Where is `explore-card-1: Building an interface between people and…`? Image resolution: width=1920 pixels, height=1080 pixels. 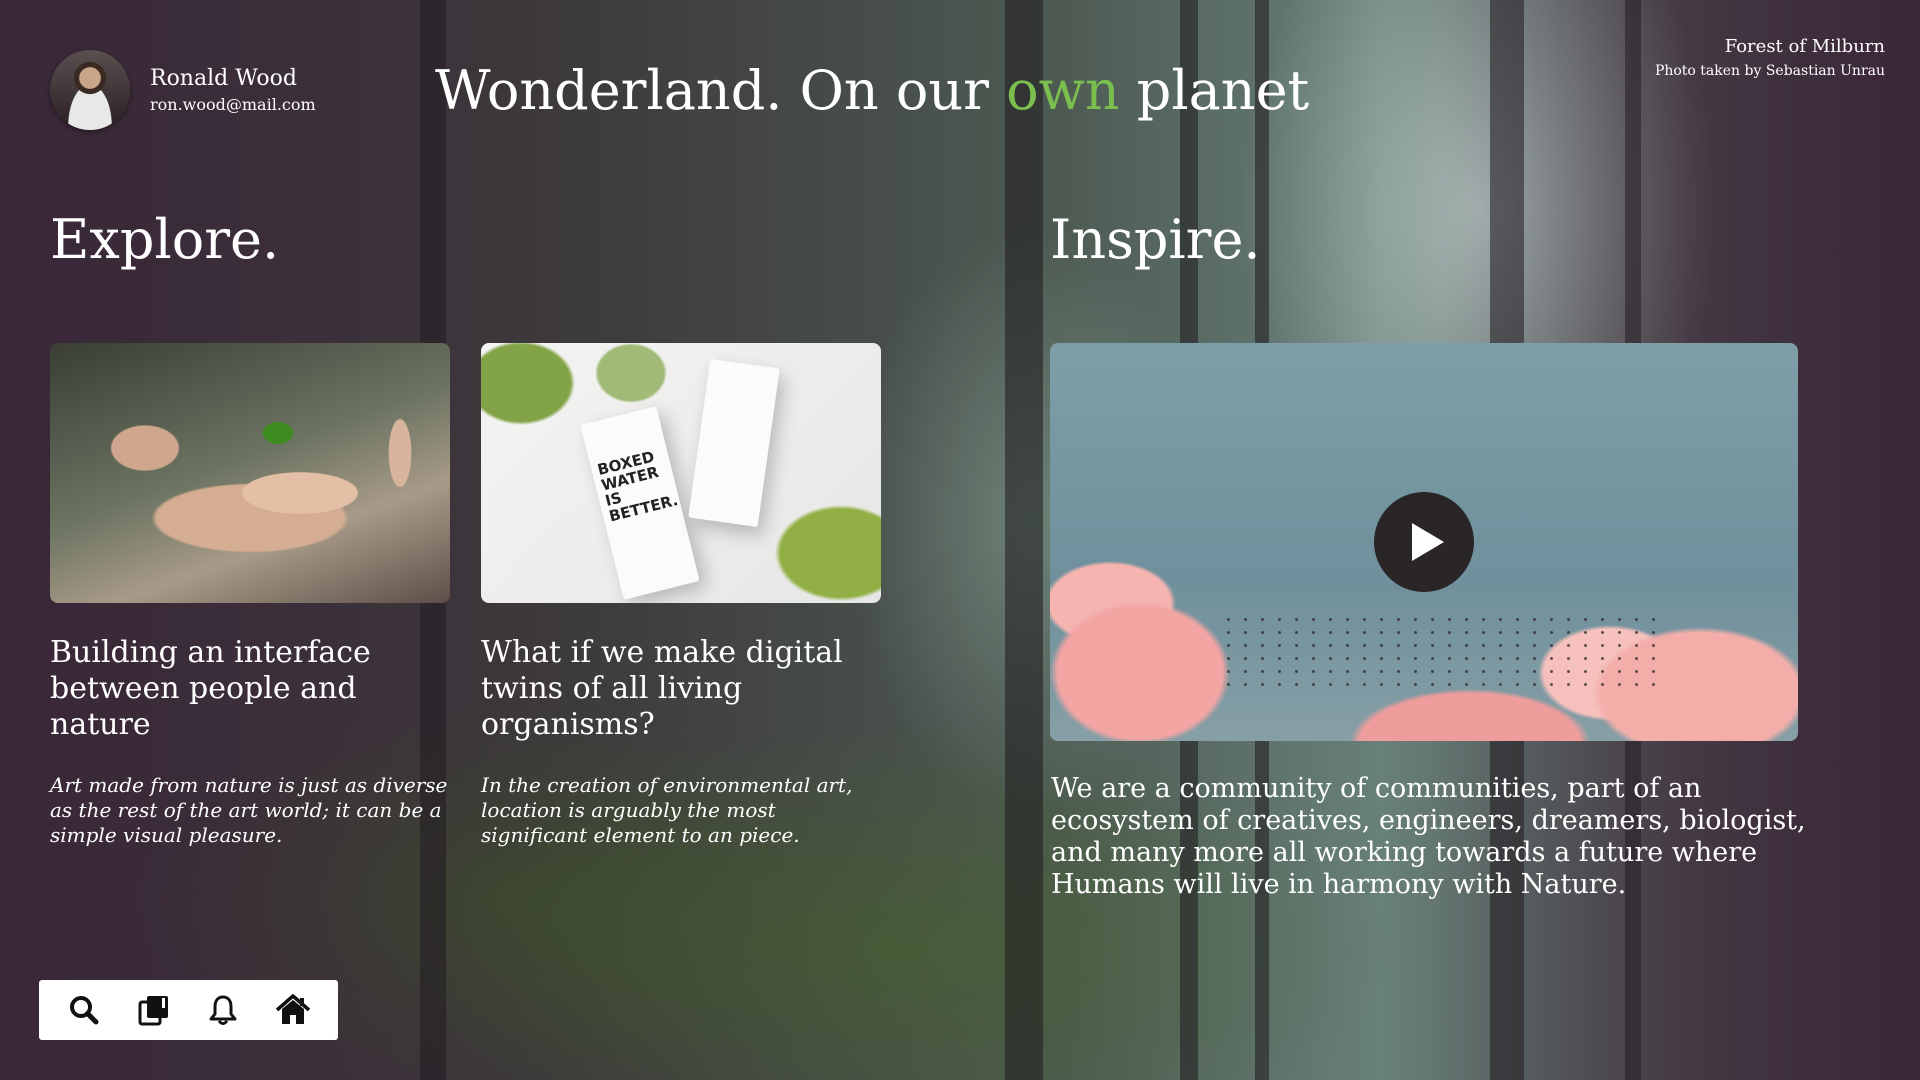
explore-card-1: Building an interface between people and… is located at coordinates (250, 595).